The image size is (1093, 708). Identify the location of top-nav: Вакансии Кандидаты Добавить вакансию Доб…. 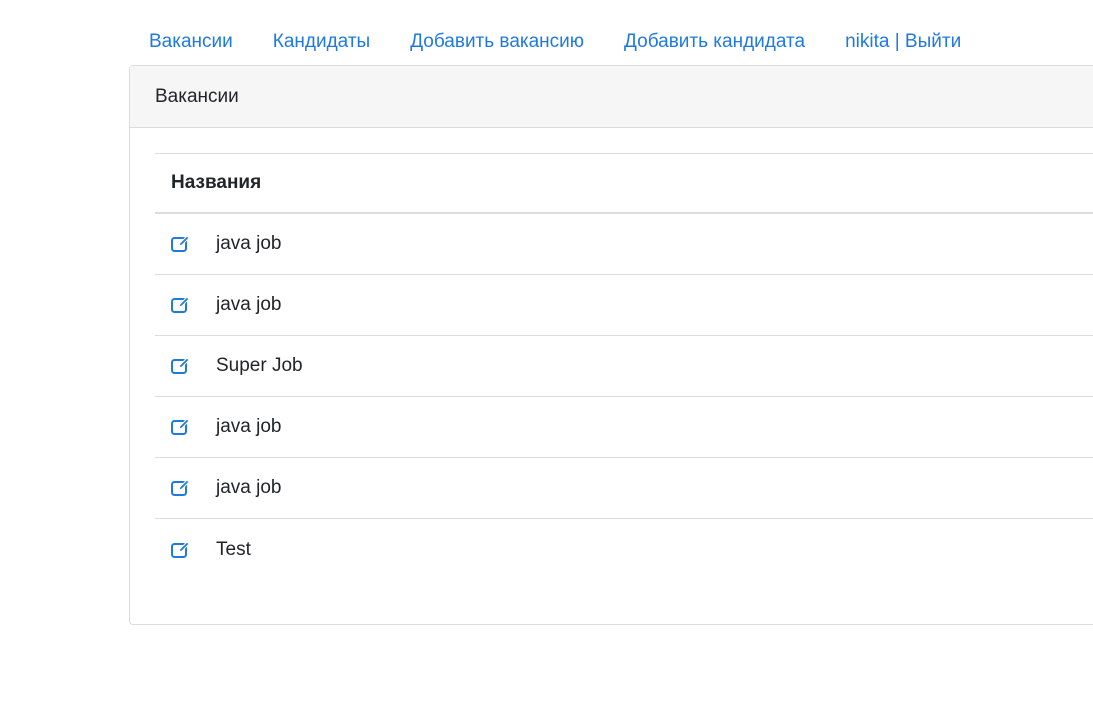
(559, 42).